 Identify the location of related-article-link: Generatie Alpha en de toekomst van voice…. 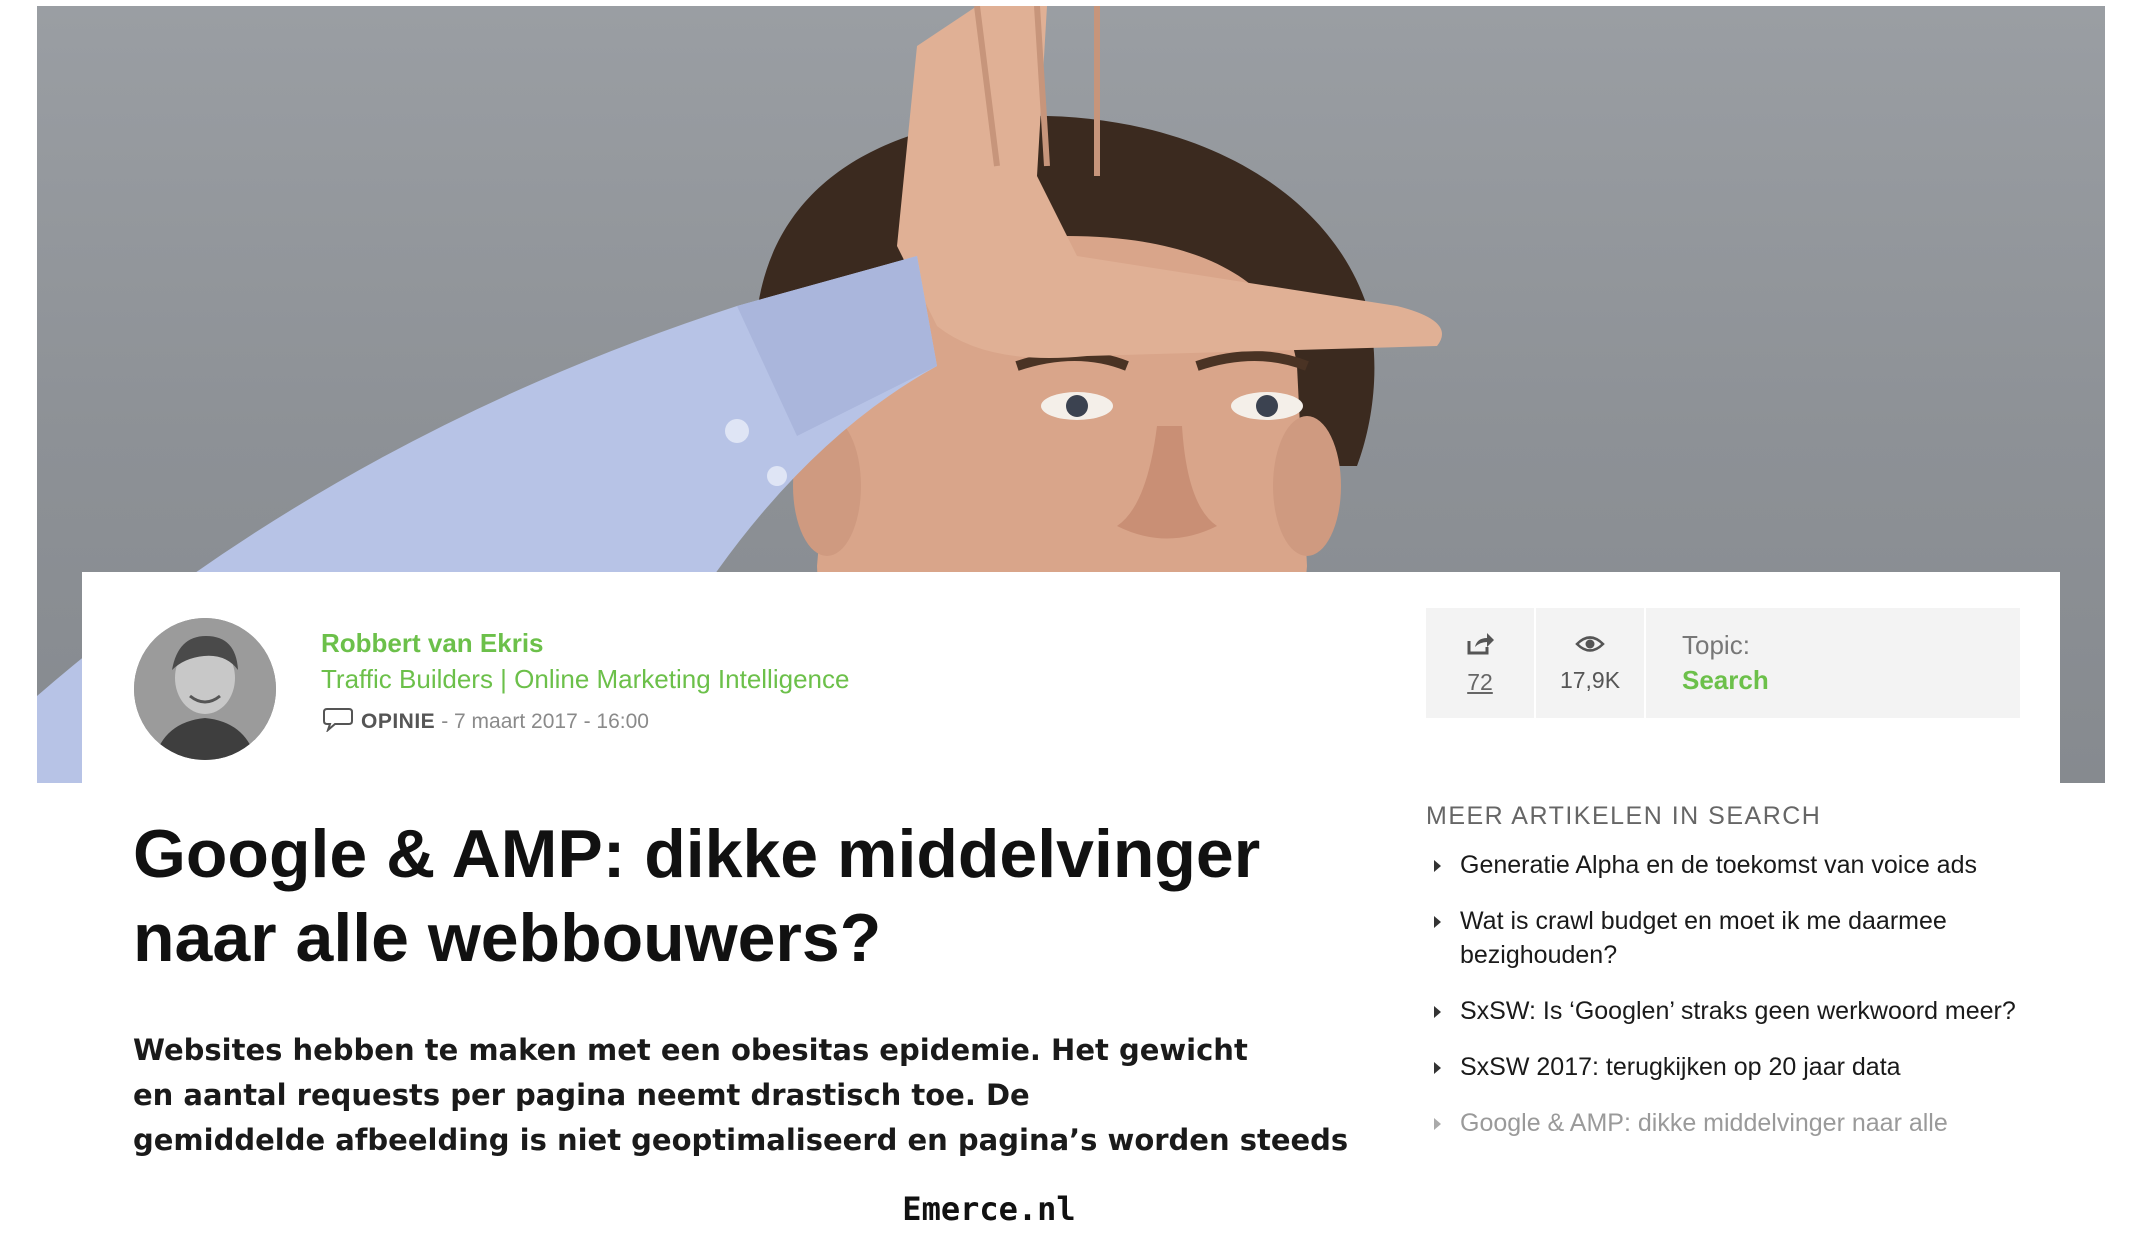
(1726, 865).